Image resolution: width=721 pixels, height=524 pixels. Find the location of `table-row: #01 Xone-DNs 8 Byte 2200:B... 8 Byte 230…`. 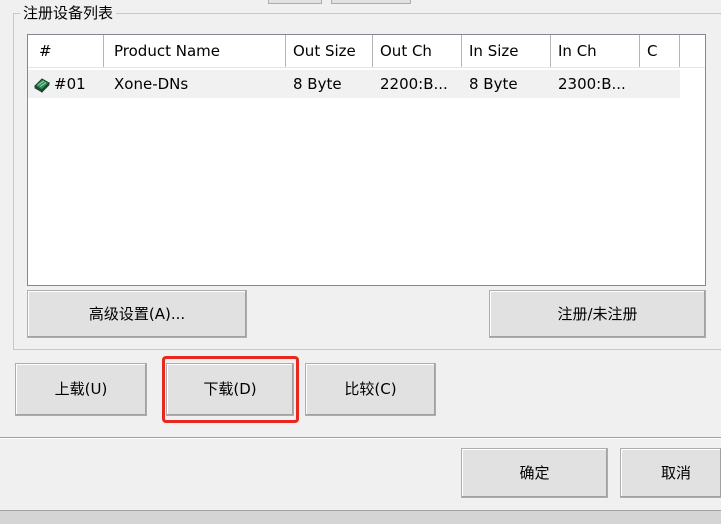

table-row: #01 Xone-DNs 8 Byte 2200:B... 8 Byte 230… is located at coordinates (354, 84).